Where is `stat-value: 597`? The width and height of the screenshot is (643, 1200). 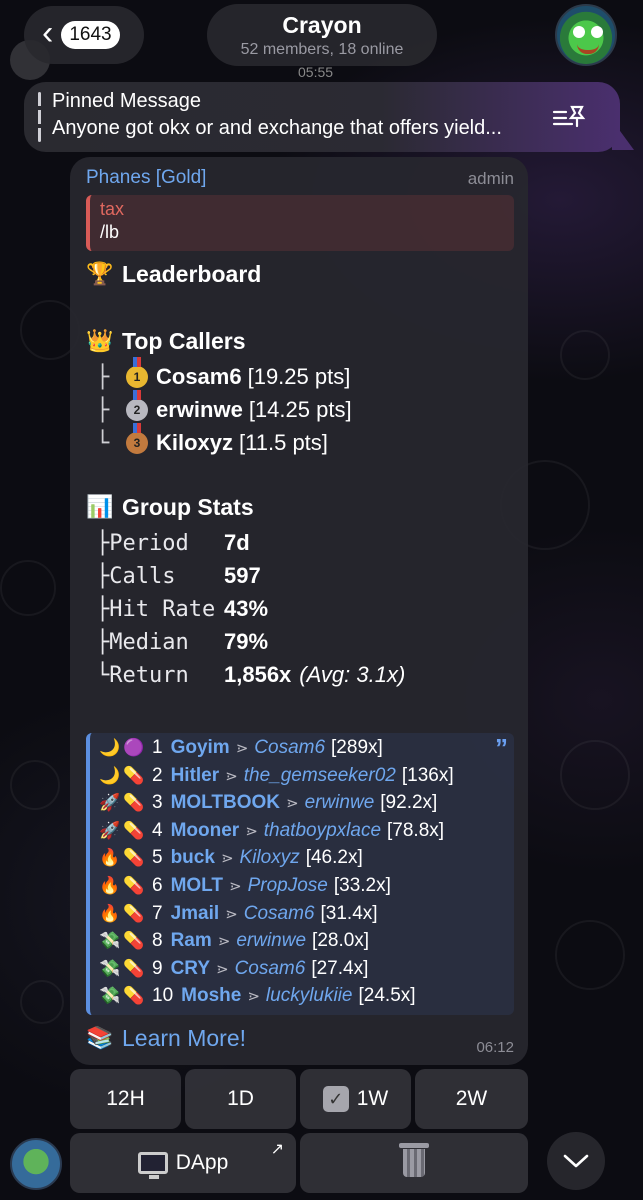
stat-value: 597 is located at coordinates (242, 575).